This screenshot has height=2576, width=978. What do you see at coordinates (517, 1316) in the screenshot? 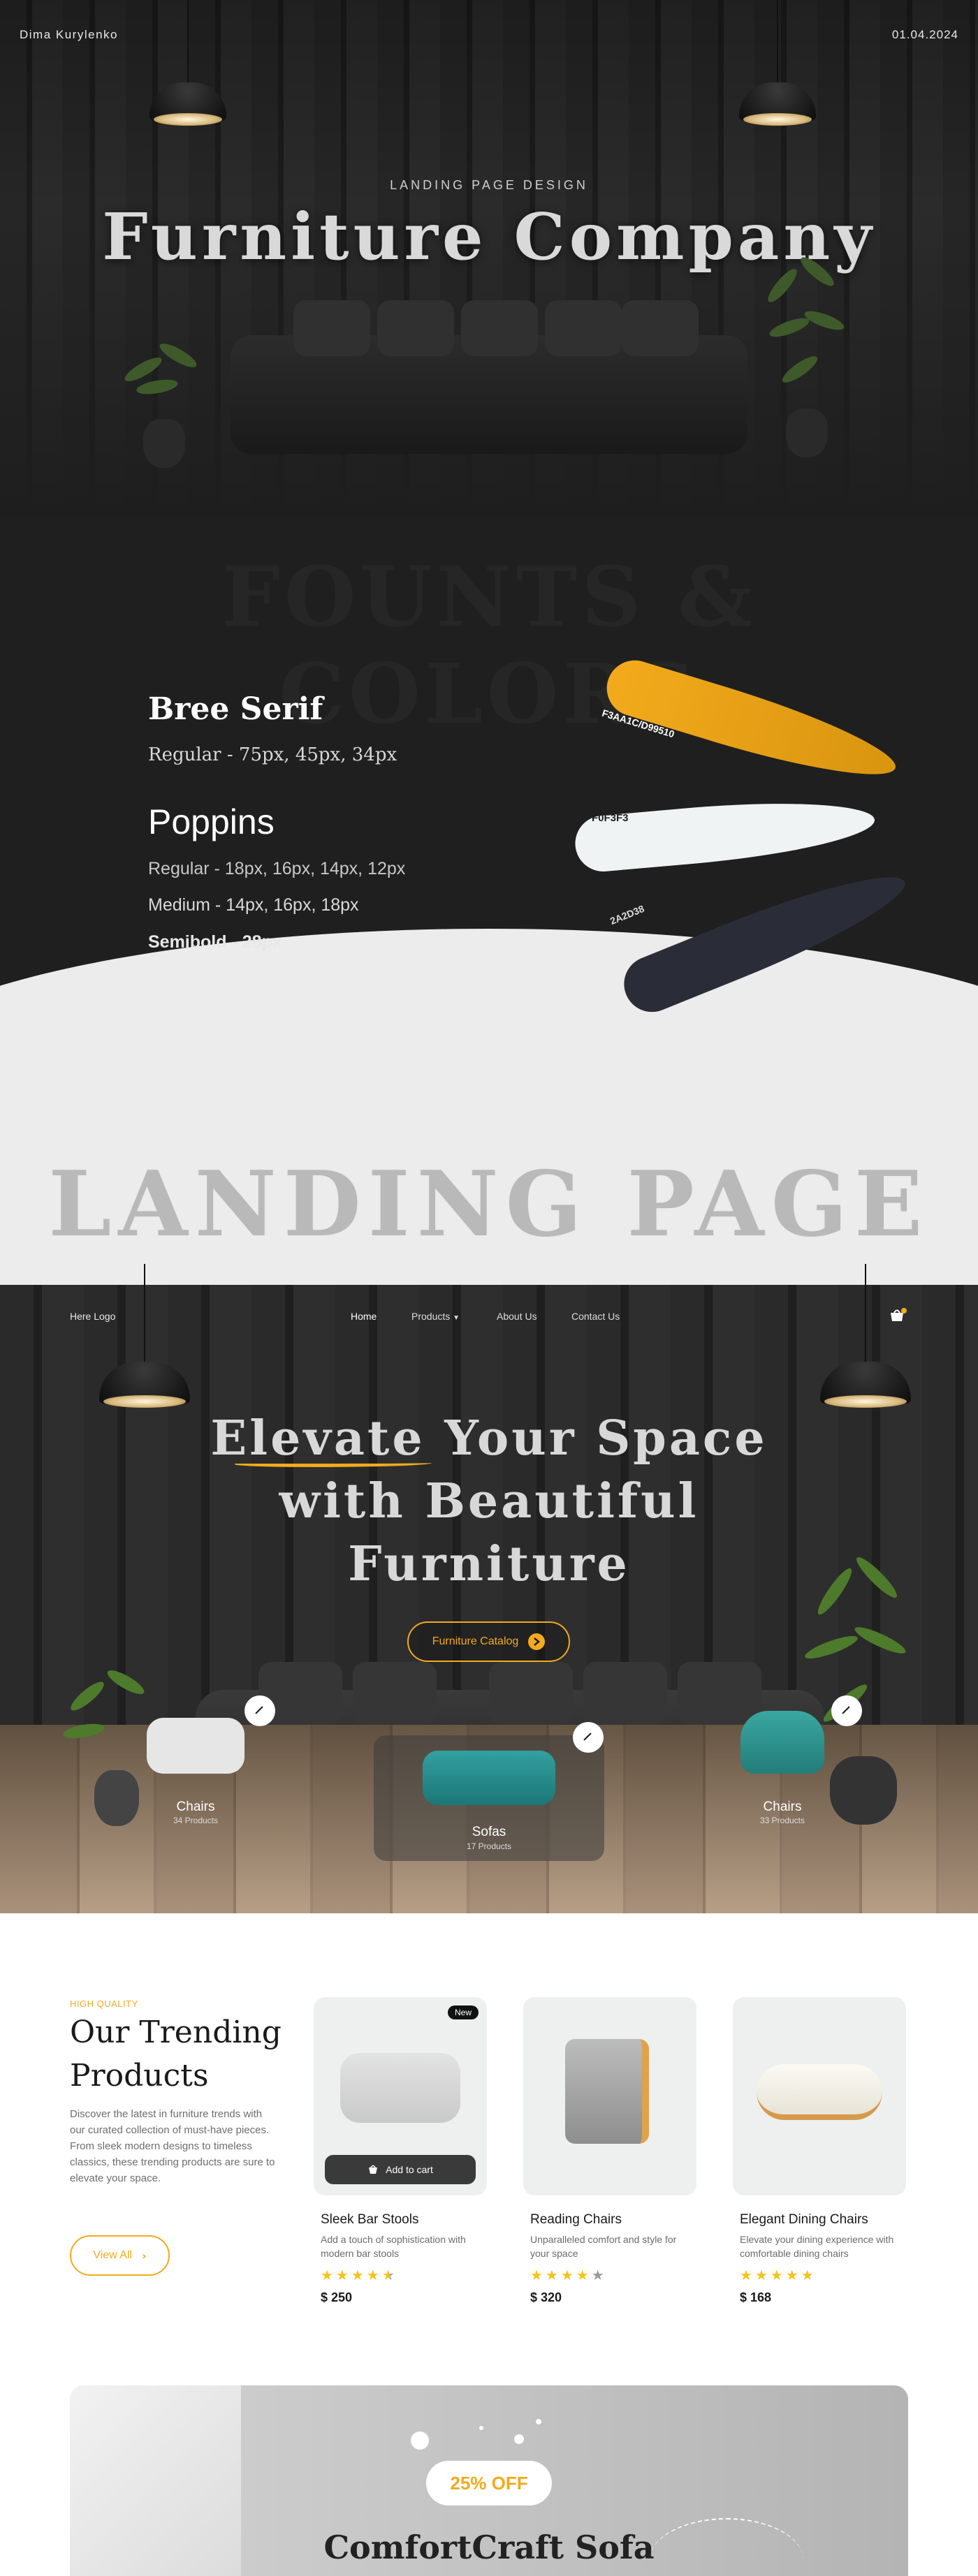
I see `nav-about: About Us` at bounding box center [517, 1316].